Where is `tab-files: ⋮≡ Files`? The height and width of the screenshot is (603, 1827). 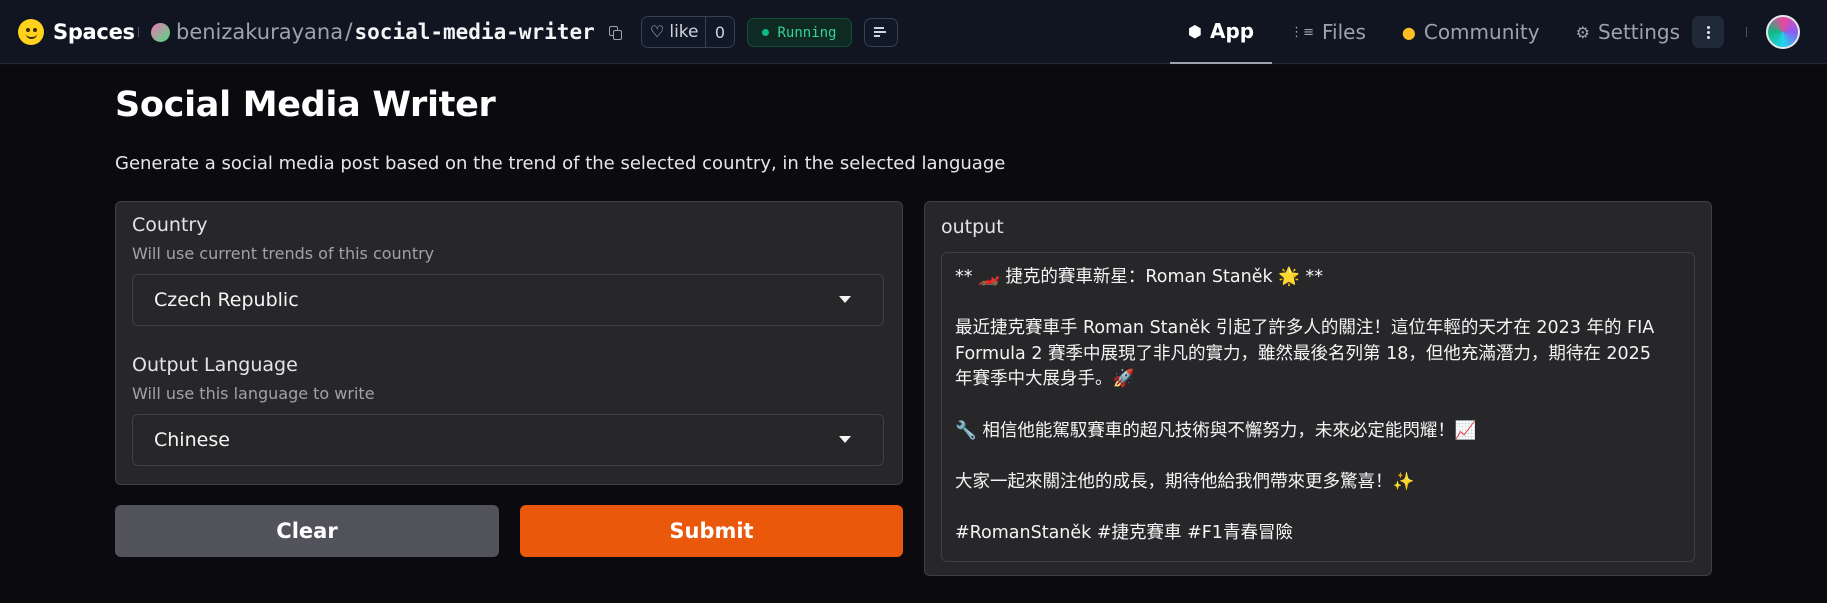
tab-files: ⋮≡ Files is located at coordinates (1328, 32).